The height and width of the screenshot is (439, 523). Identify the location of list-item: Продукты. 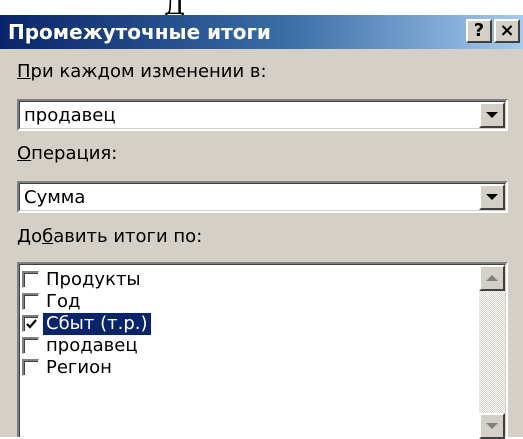
(238, 280).